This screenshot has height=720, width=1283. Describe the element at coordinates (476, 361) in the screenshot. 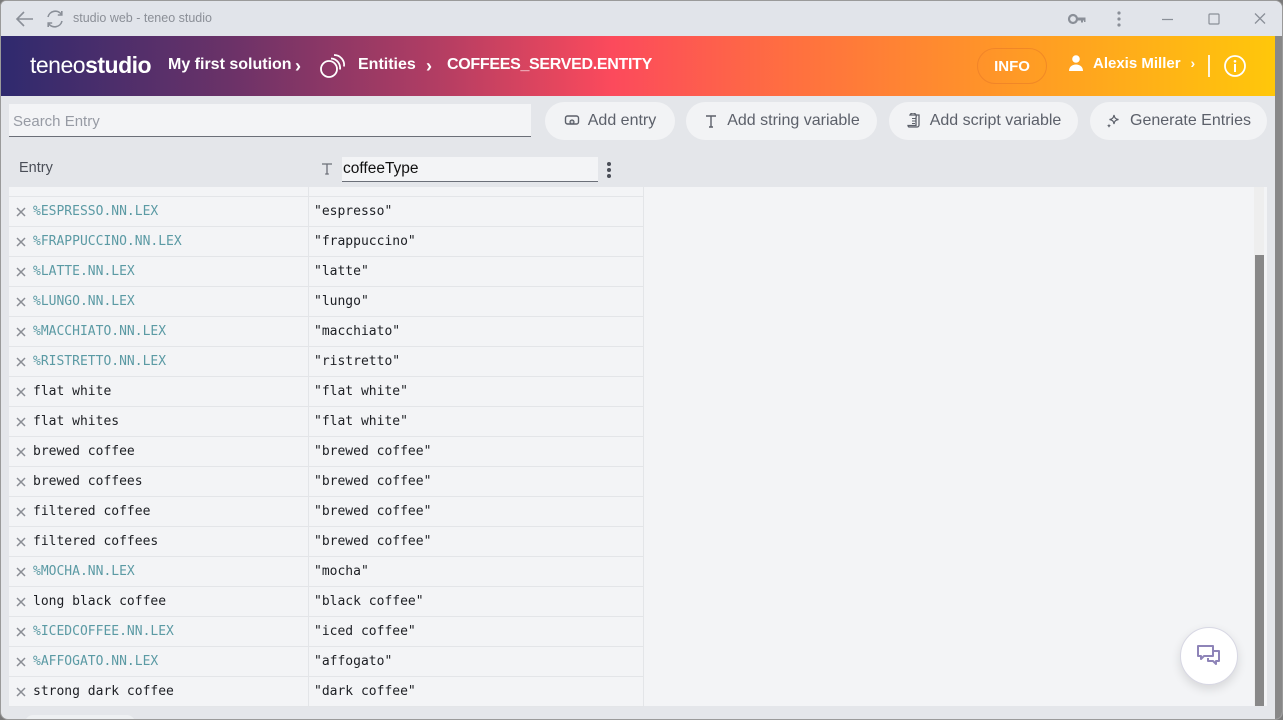

I see `value-cell: "ristretto"` at that location.